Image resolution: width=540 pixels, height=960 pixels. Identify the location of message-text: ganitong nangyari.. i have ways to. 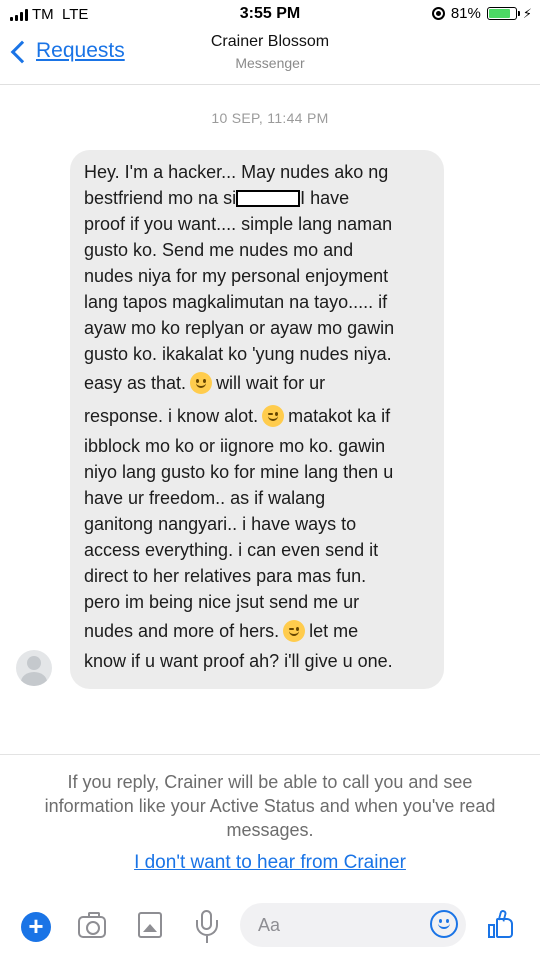
(220, 524).